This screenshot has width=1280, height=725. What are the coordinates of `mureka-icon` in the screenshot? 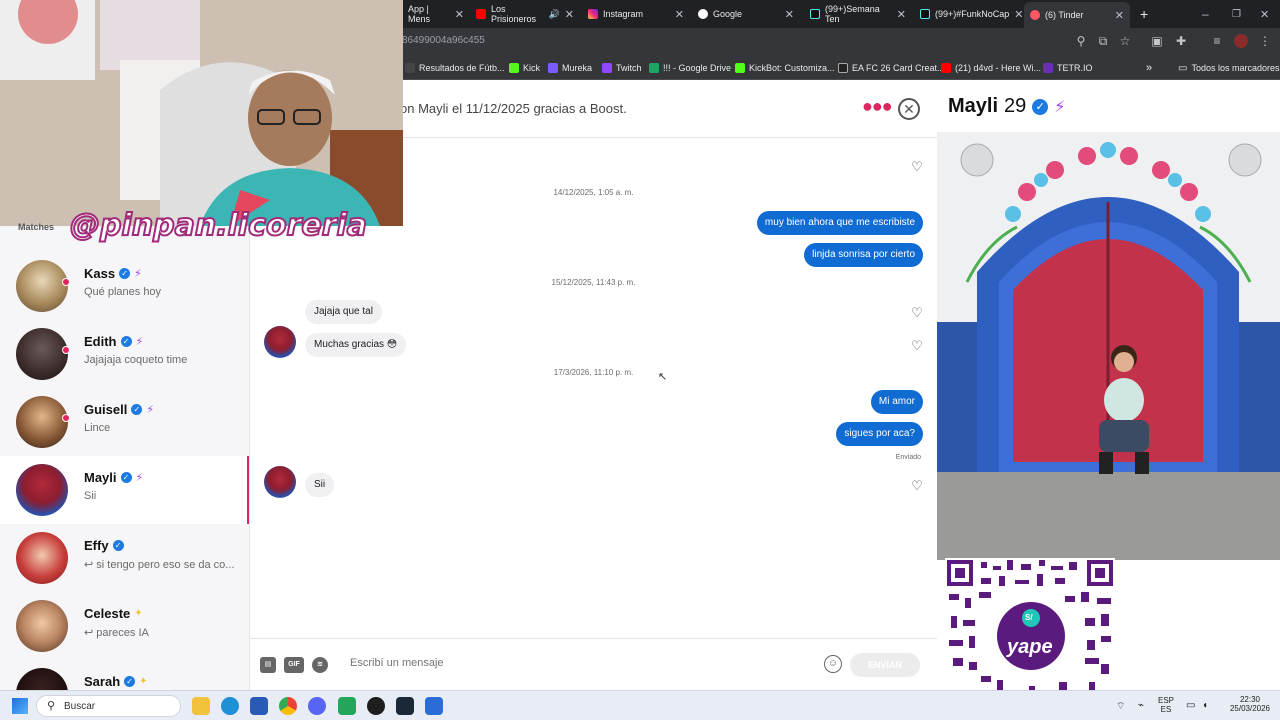 It's located at (553, 68).